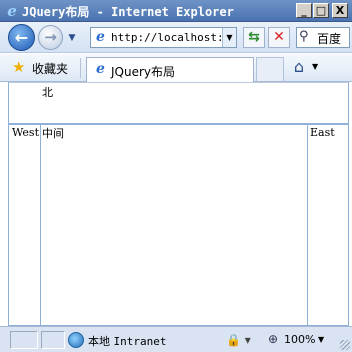 The height and width of the screenshot is (352, 352). What do you see at coordinates (25, 132) in the screenshot?
I see `west-label: West` at bounding box center [25, 132].